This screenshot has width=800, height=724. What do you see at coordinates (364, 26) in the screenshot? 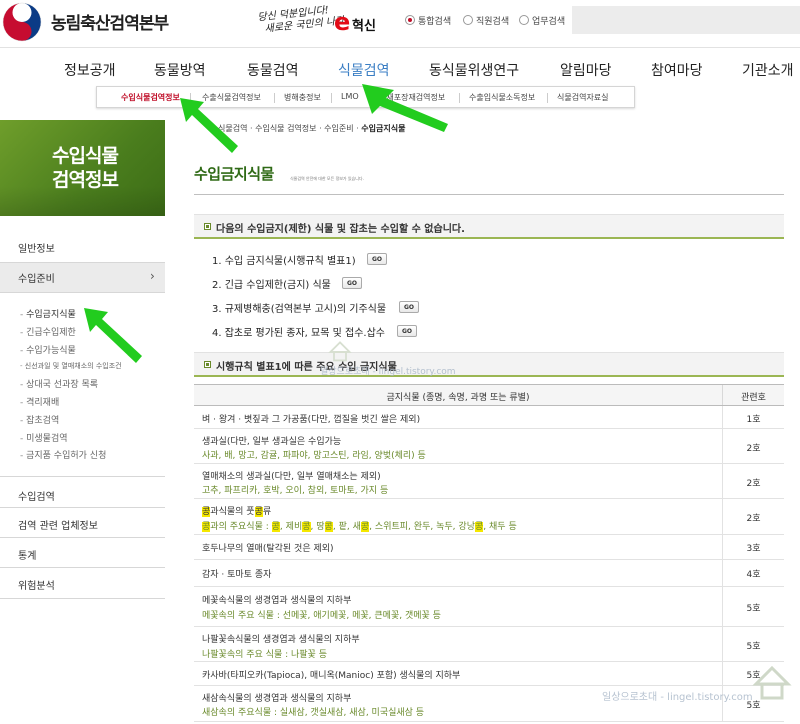
I see `innovation-label: 혁신` at bounding box center [364, 26].